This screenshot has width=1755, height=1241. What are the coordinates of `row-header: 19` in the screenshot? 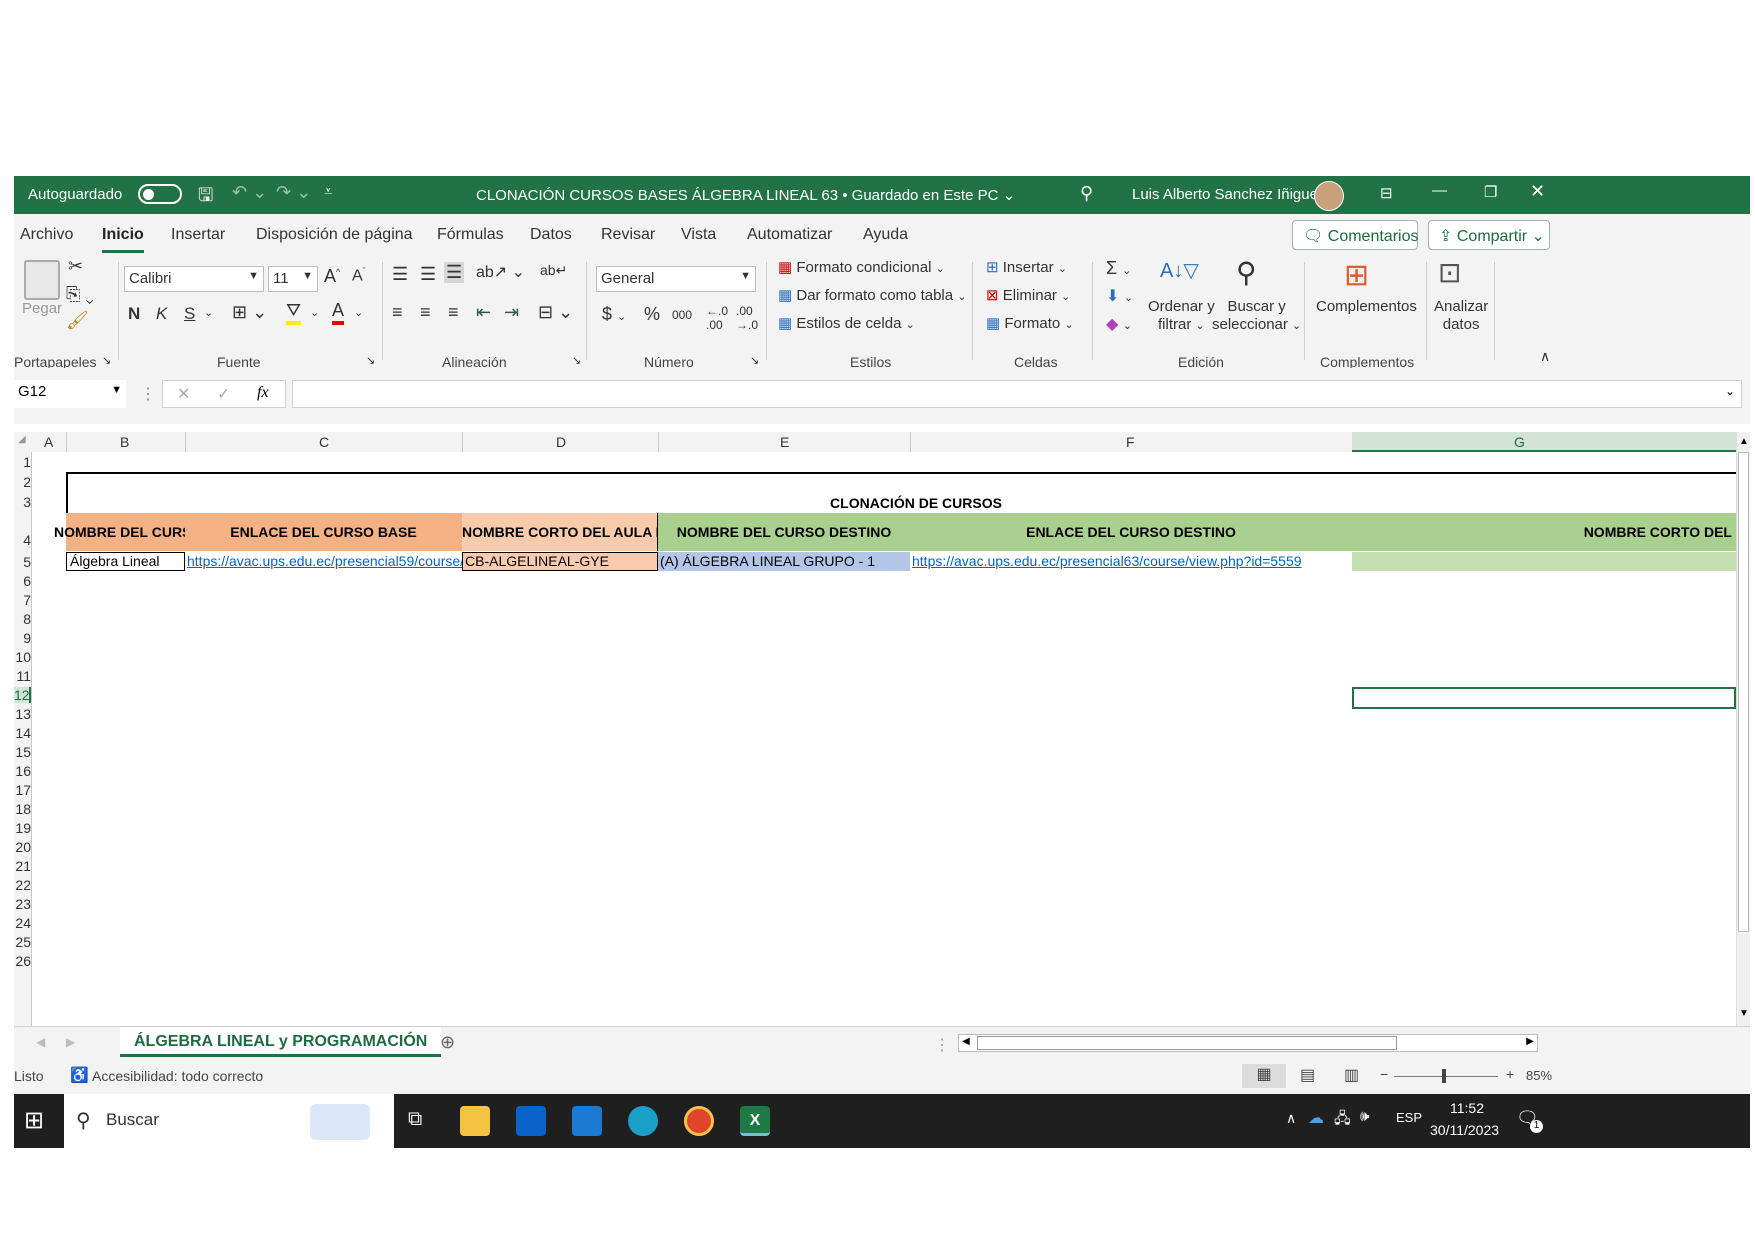 It's located at (22, 828).